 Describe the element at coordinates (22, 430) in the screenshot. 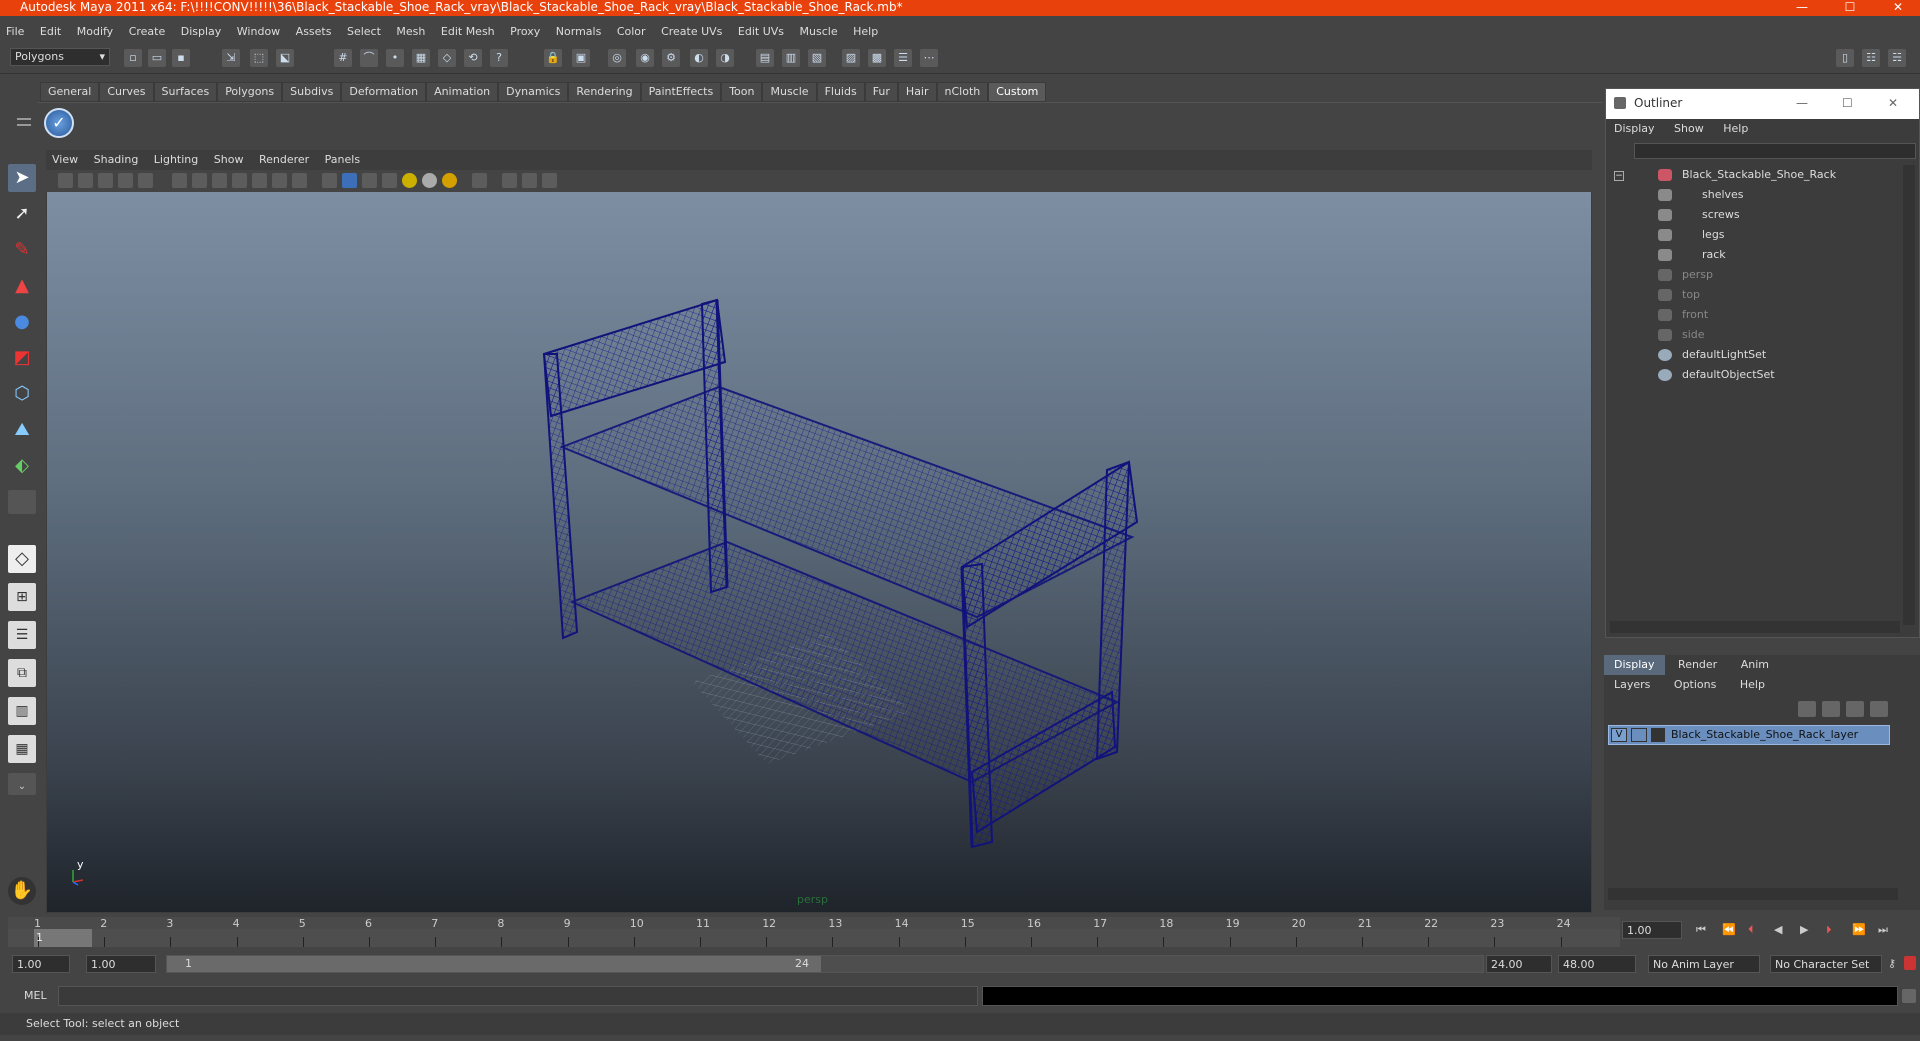

I see `soft-modification-icon: ⛰` at that location.